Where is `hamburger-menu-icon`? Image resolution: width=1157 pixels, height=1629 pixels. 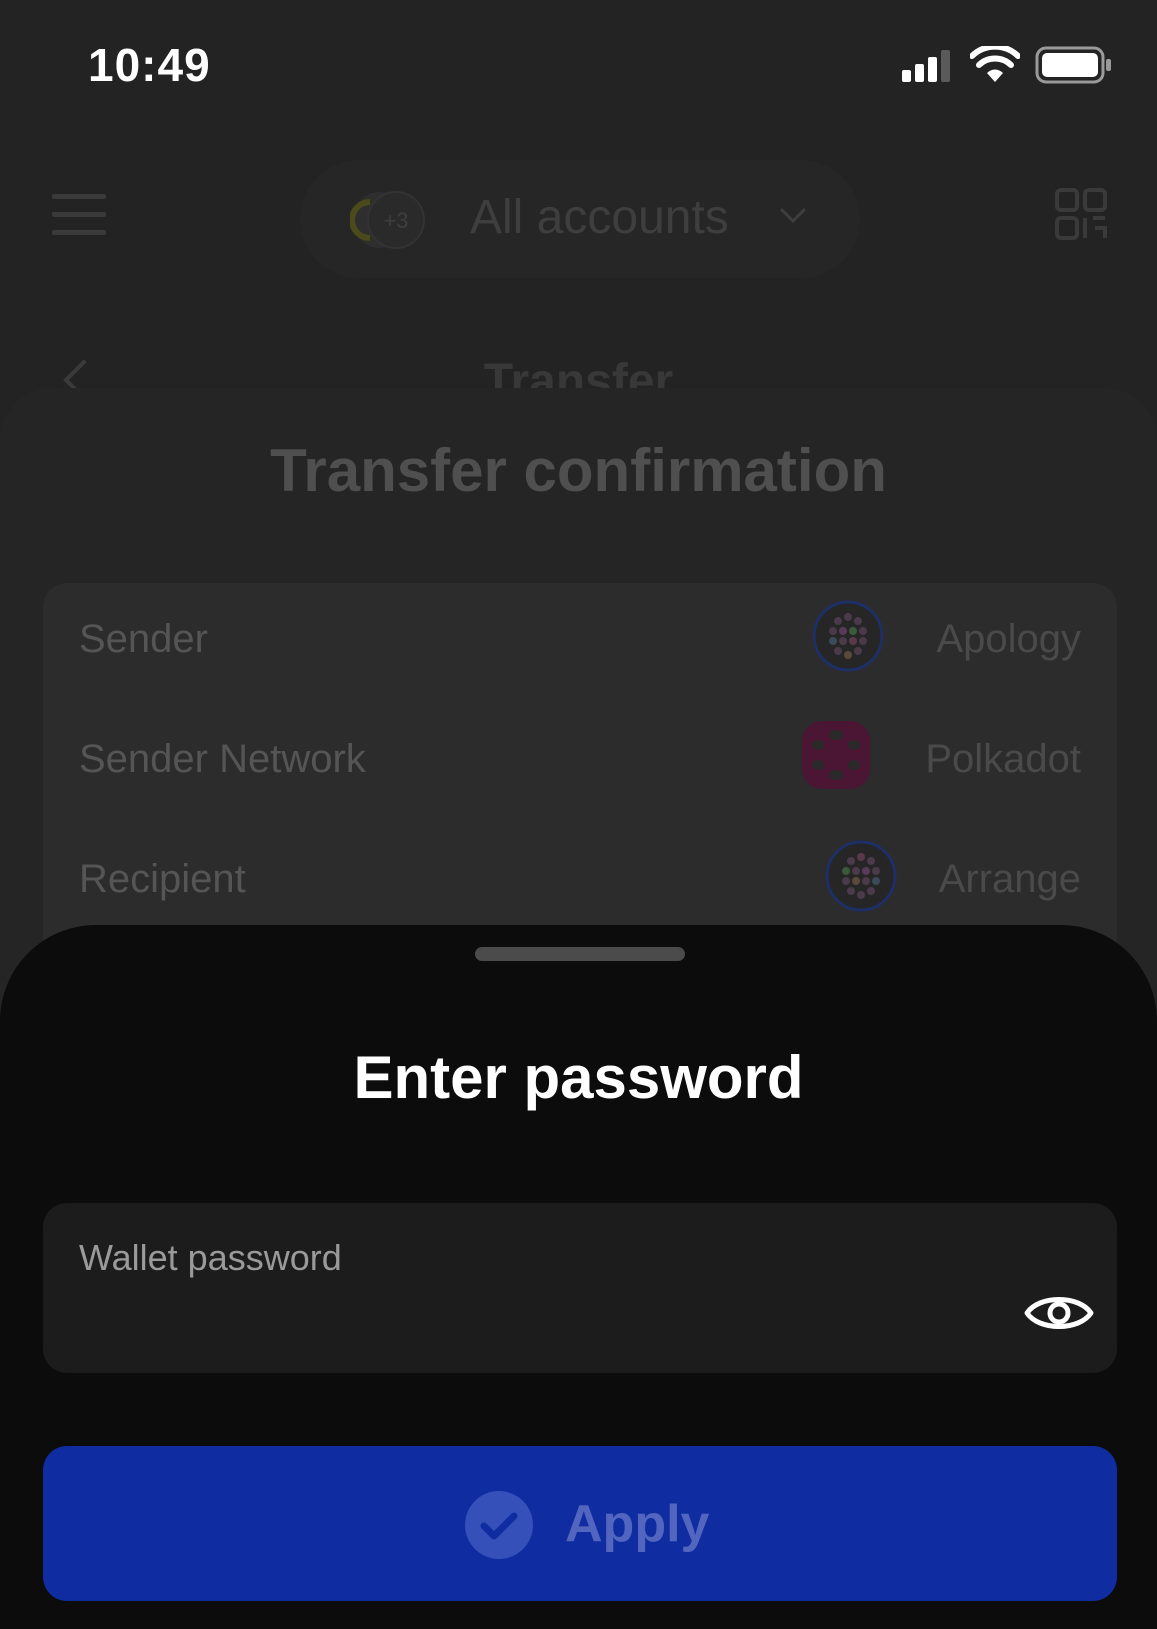 hamburger-menu-icon is located at coordinates (79, 215).